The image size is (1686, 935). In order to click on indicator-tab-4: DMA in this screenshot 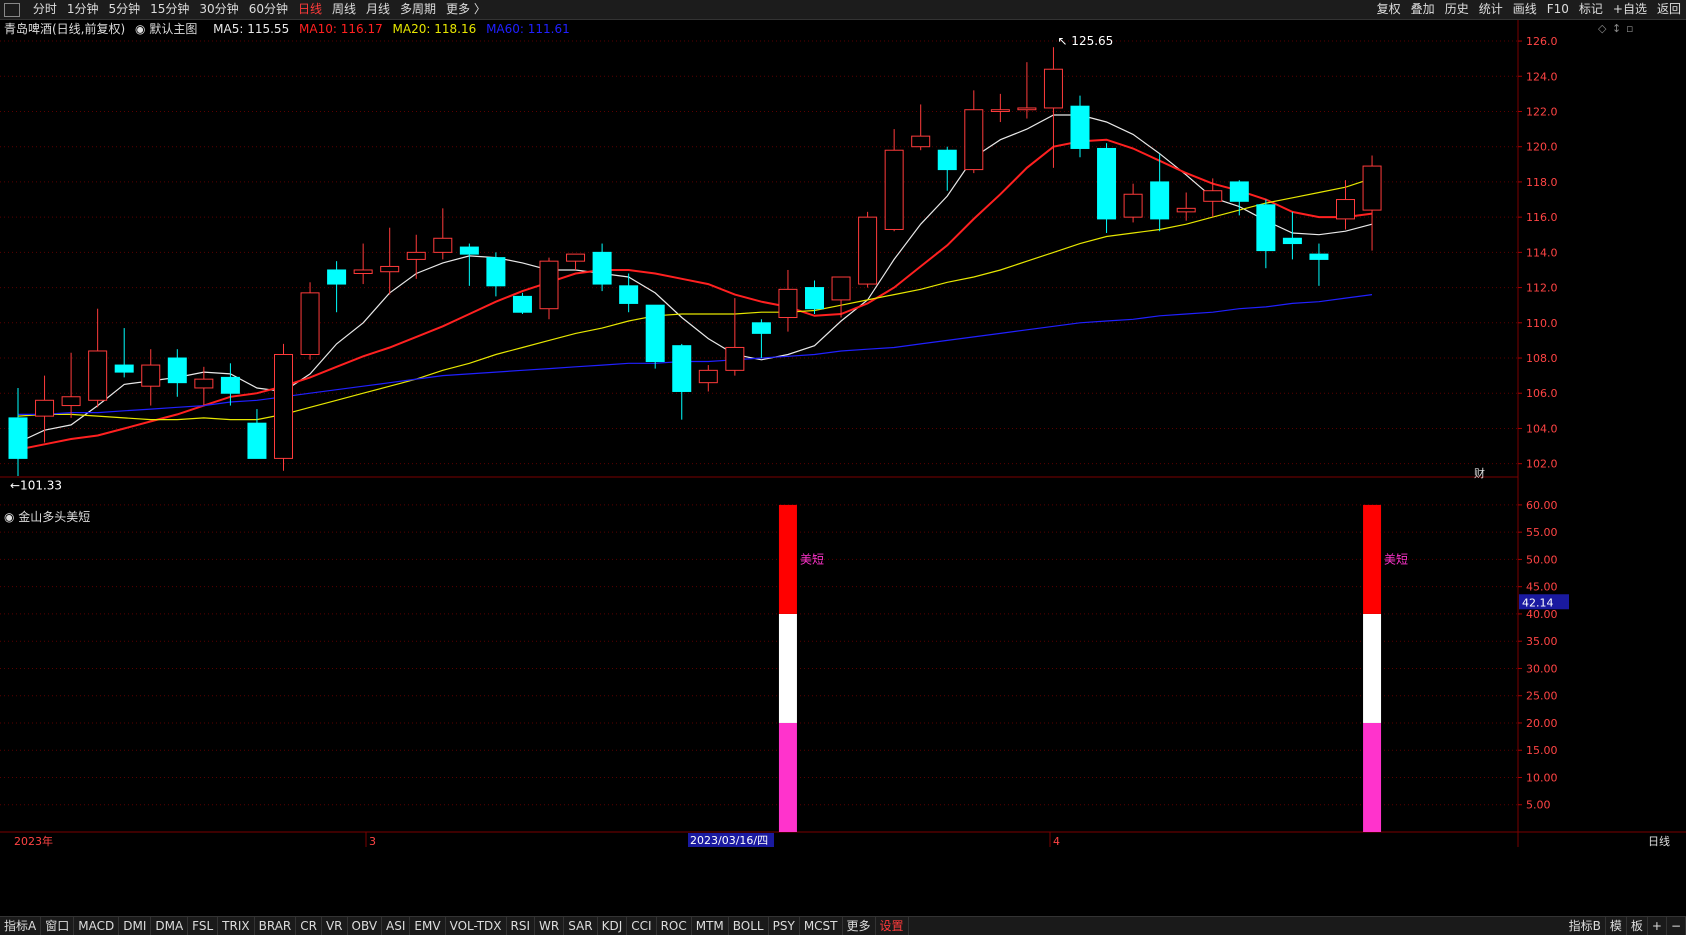, I will do `click(170, 926)`.